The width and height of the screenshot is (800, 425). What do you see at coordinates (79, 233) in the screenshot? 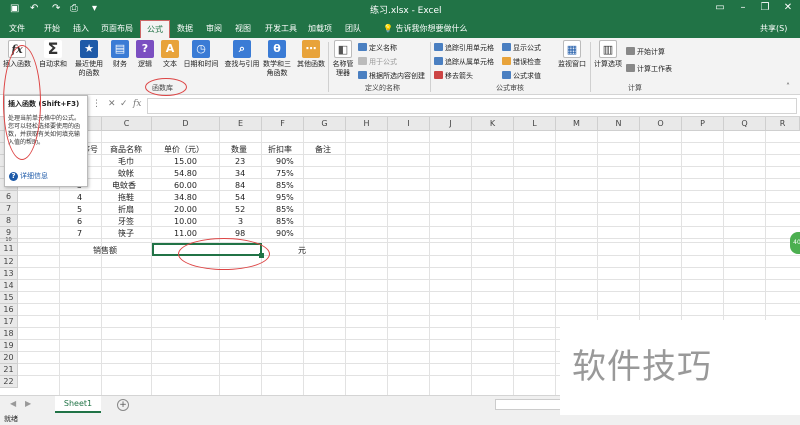
I see `cell-seq: 7` at bounding box center [79, 233].